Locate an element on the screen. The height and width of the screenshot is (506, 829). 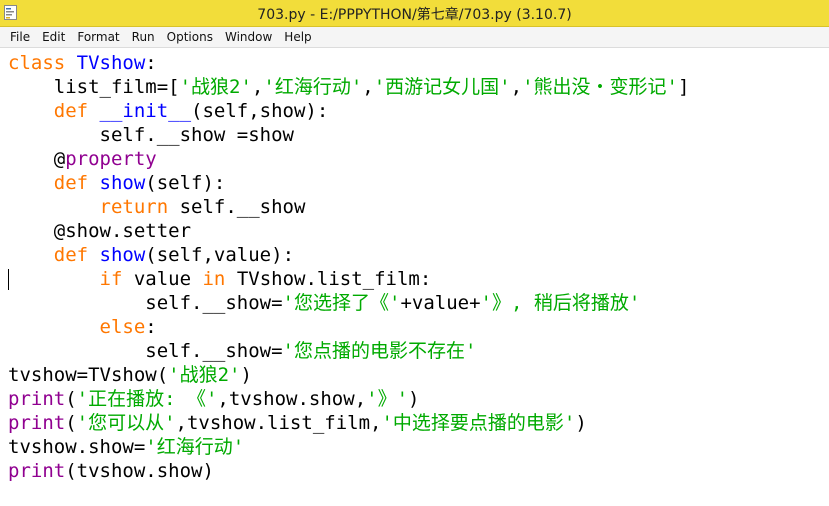
code-token: tvshow.show= is located at coordinates (77, 447).